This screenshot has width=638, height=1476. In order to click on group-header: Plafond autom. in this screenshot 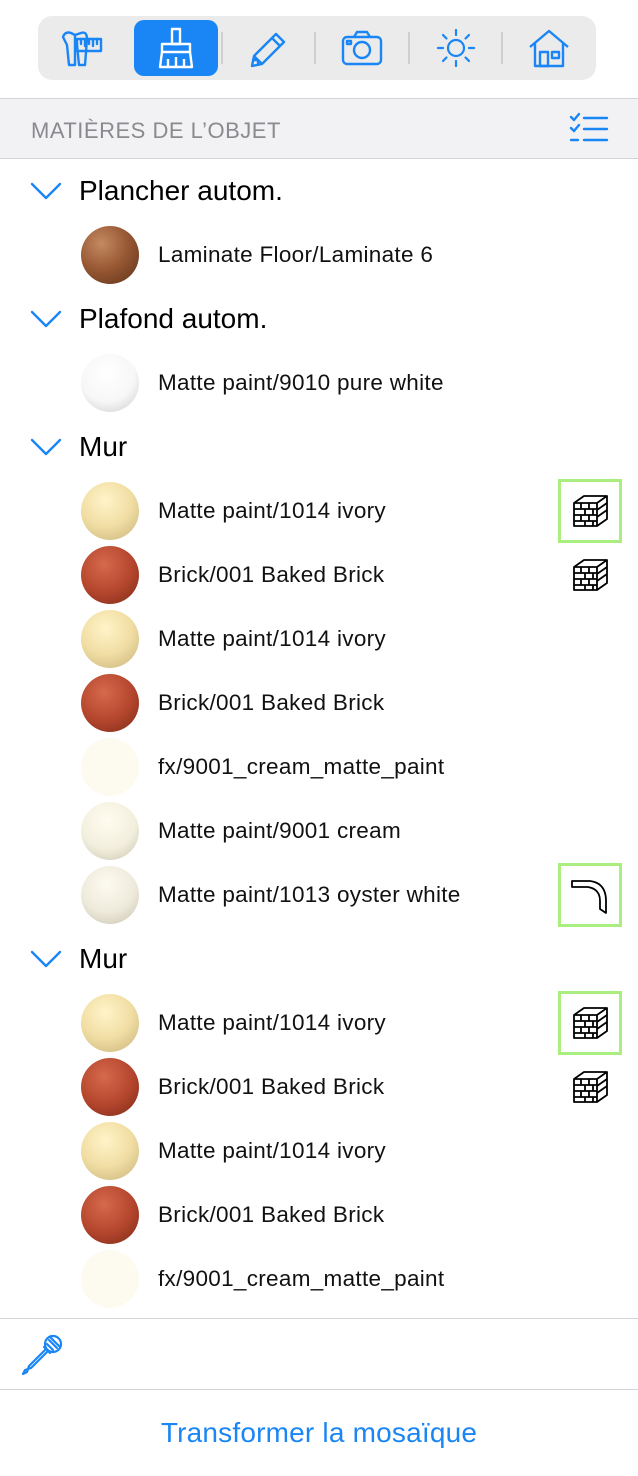, I will do `click(319, 319)`.